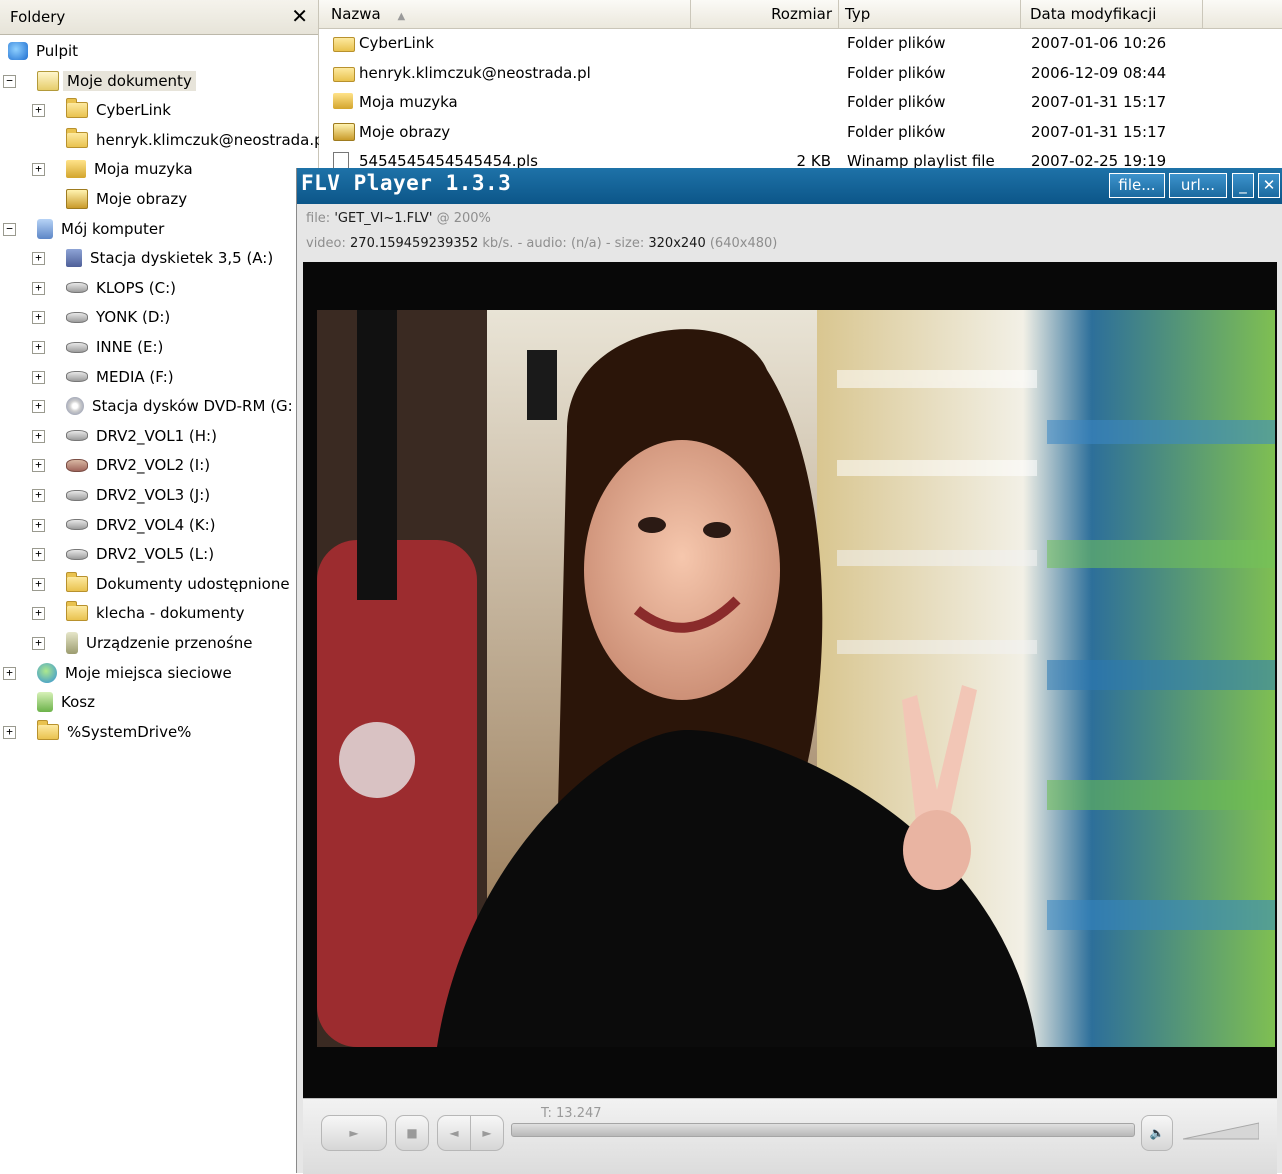 The image size is (1282, 1174). Describe the element at coordinates (743, 243) in the screenshot. I see `video-scaled-size: (640x480)` at that location.